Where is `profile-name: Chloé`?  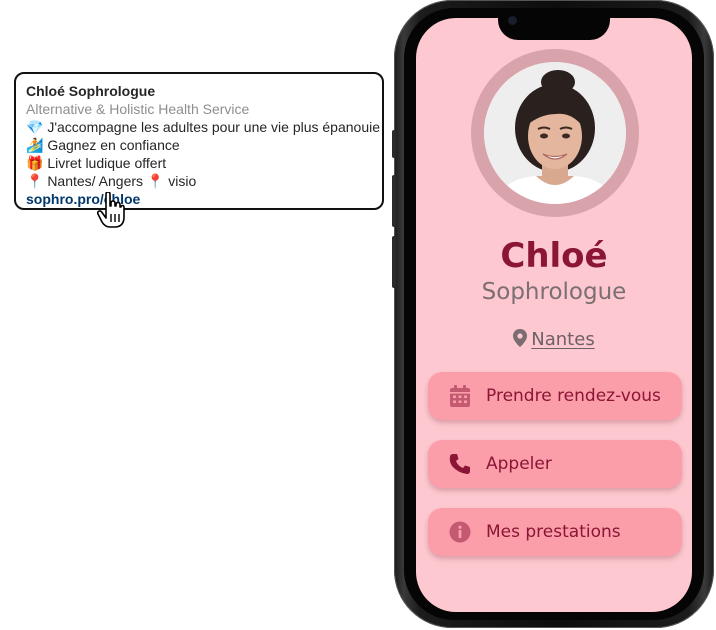
profile-name: Chloé is located at coordinates (554, 256).